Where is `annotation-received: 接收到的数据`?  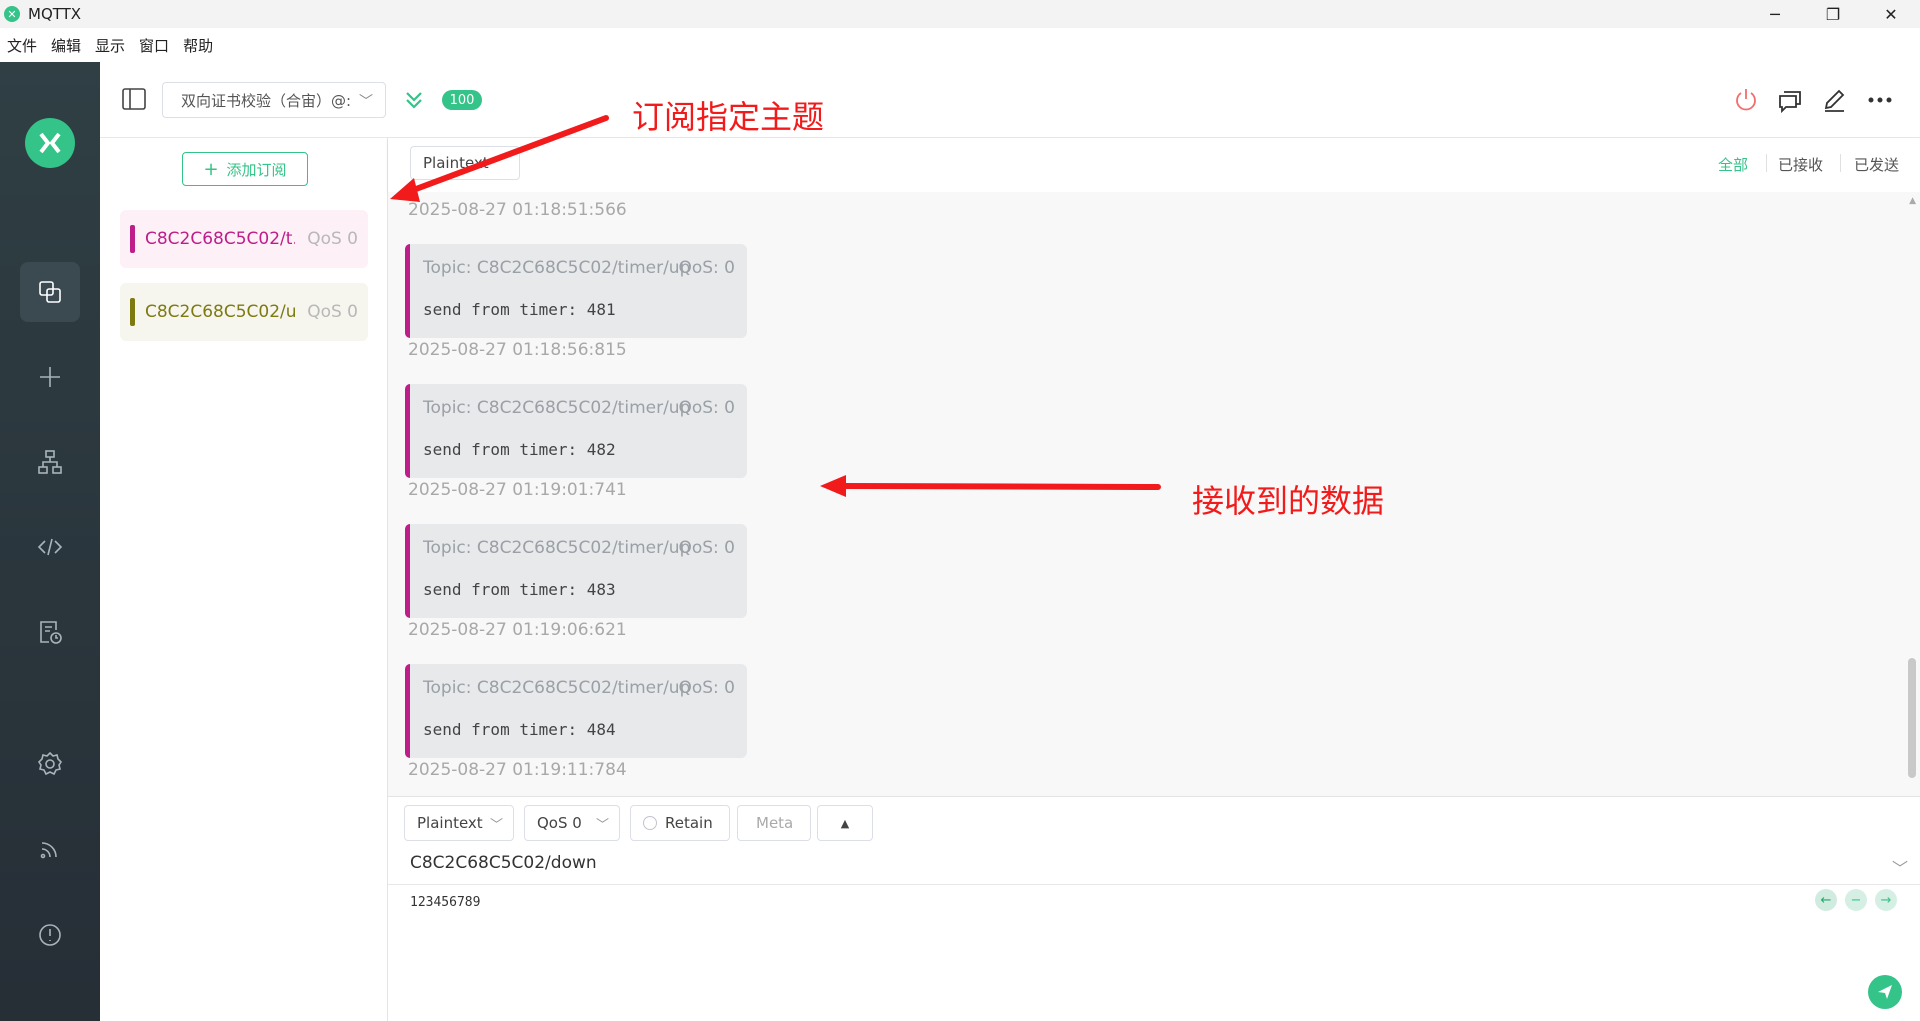
annotation-received: 接收到的数据 is located at coordinates (1288, 501).